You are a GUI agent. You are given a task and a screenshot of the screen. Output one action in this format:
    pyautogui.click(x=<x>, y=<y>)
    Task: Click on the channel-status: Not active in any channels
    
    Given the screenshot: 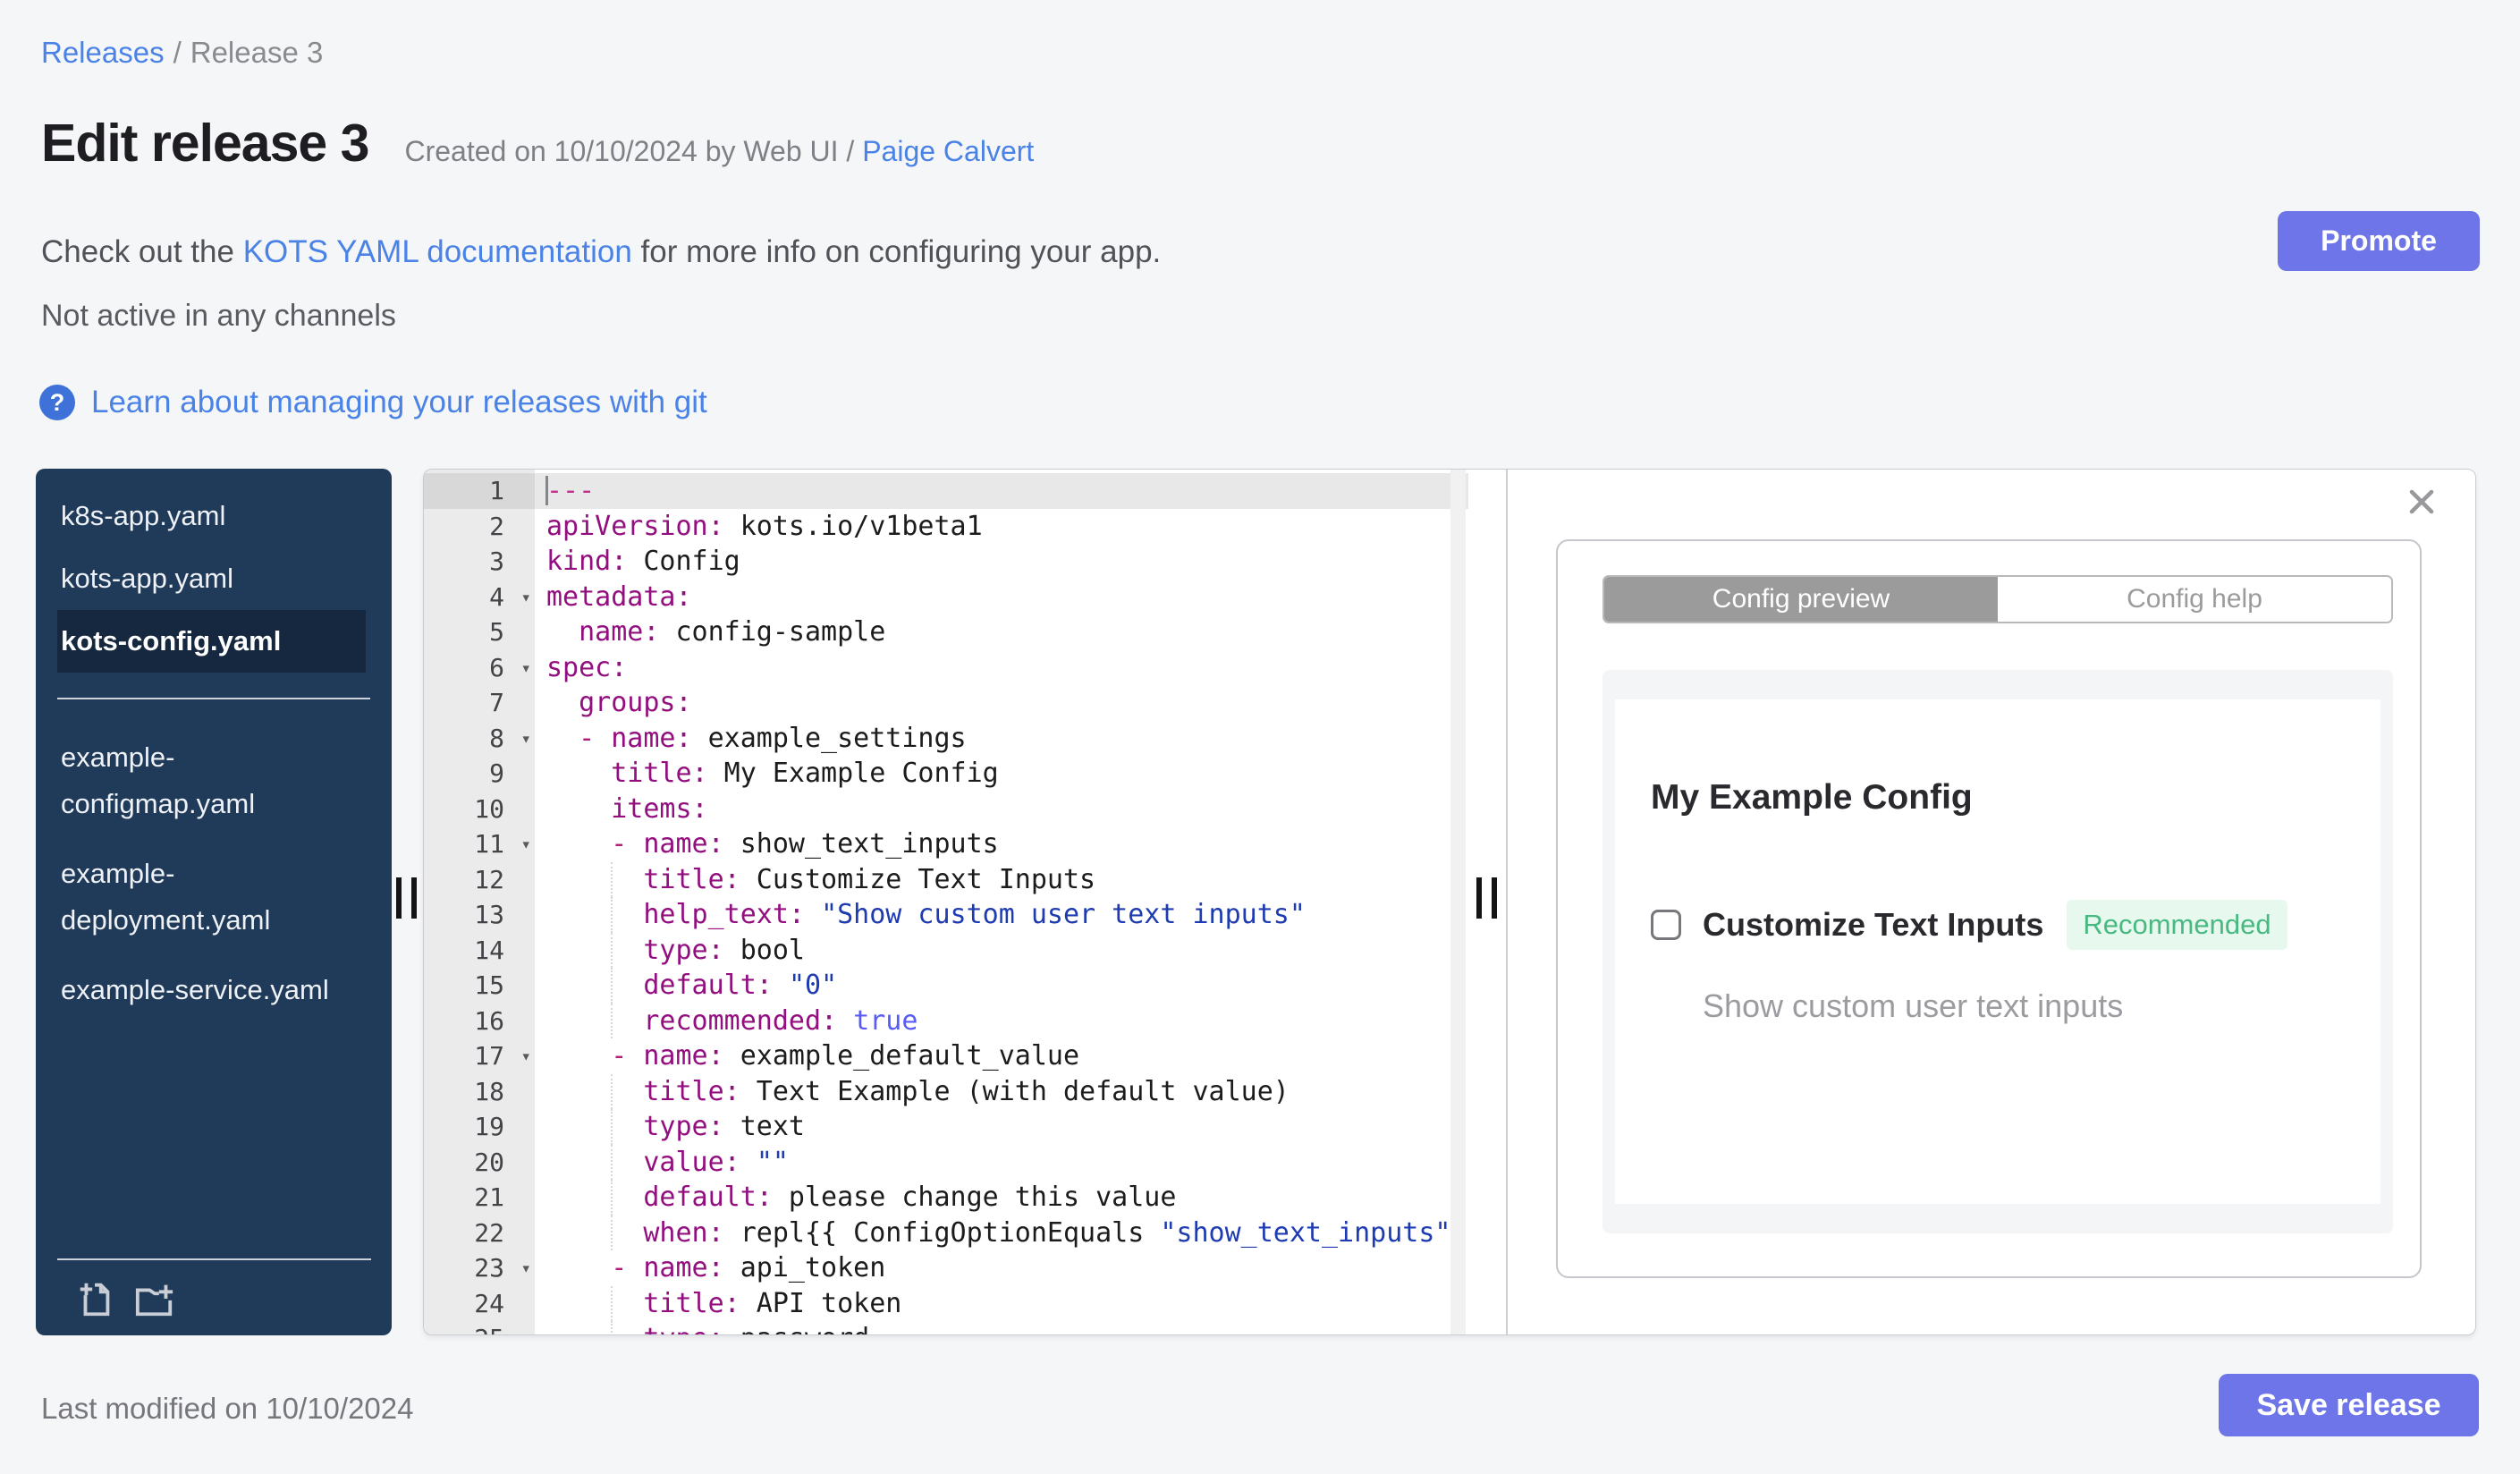 What is the action you would take?
    pyautogui.click(x=218, y=316)
    